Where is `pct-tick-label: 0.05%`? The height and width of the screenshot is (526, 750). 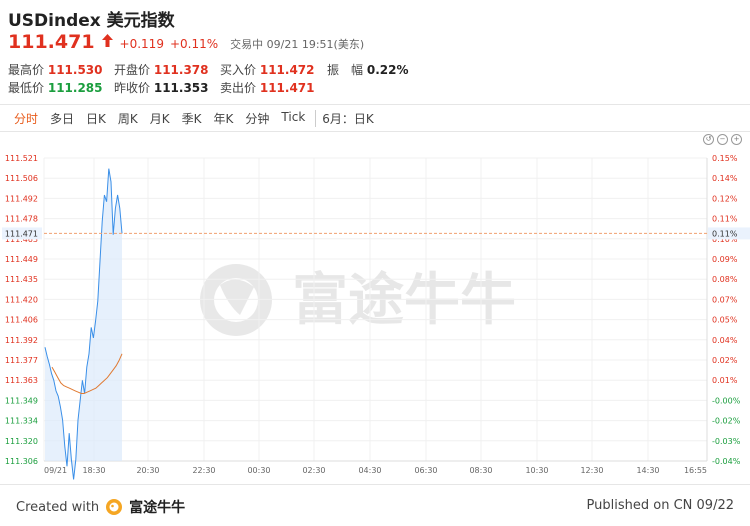 pct-tick-label: 0.05% is located at coordinates (725, 320).